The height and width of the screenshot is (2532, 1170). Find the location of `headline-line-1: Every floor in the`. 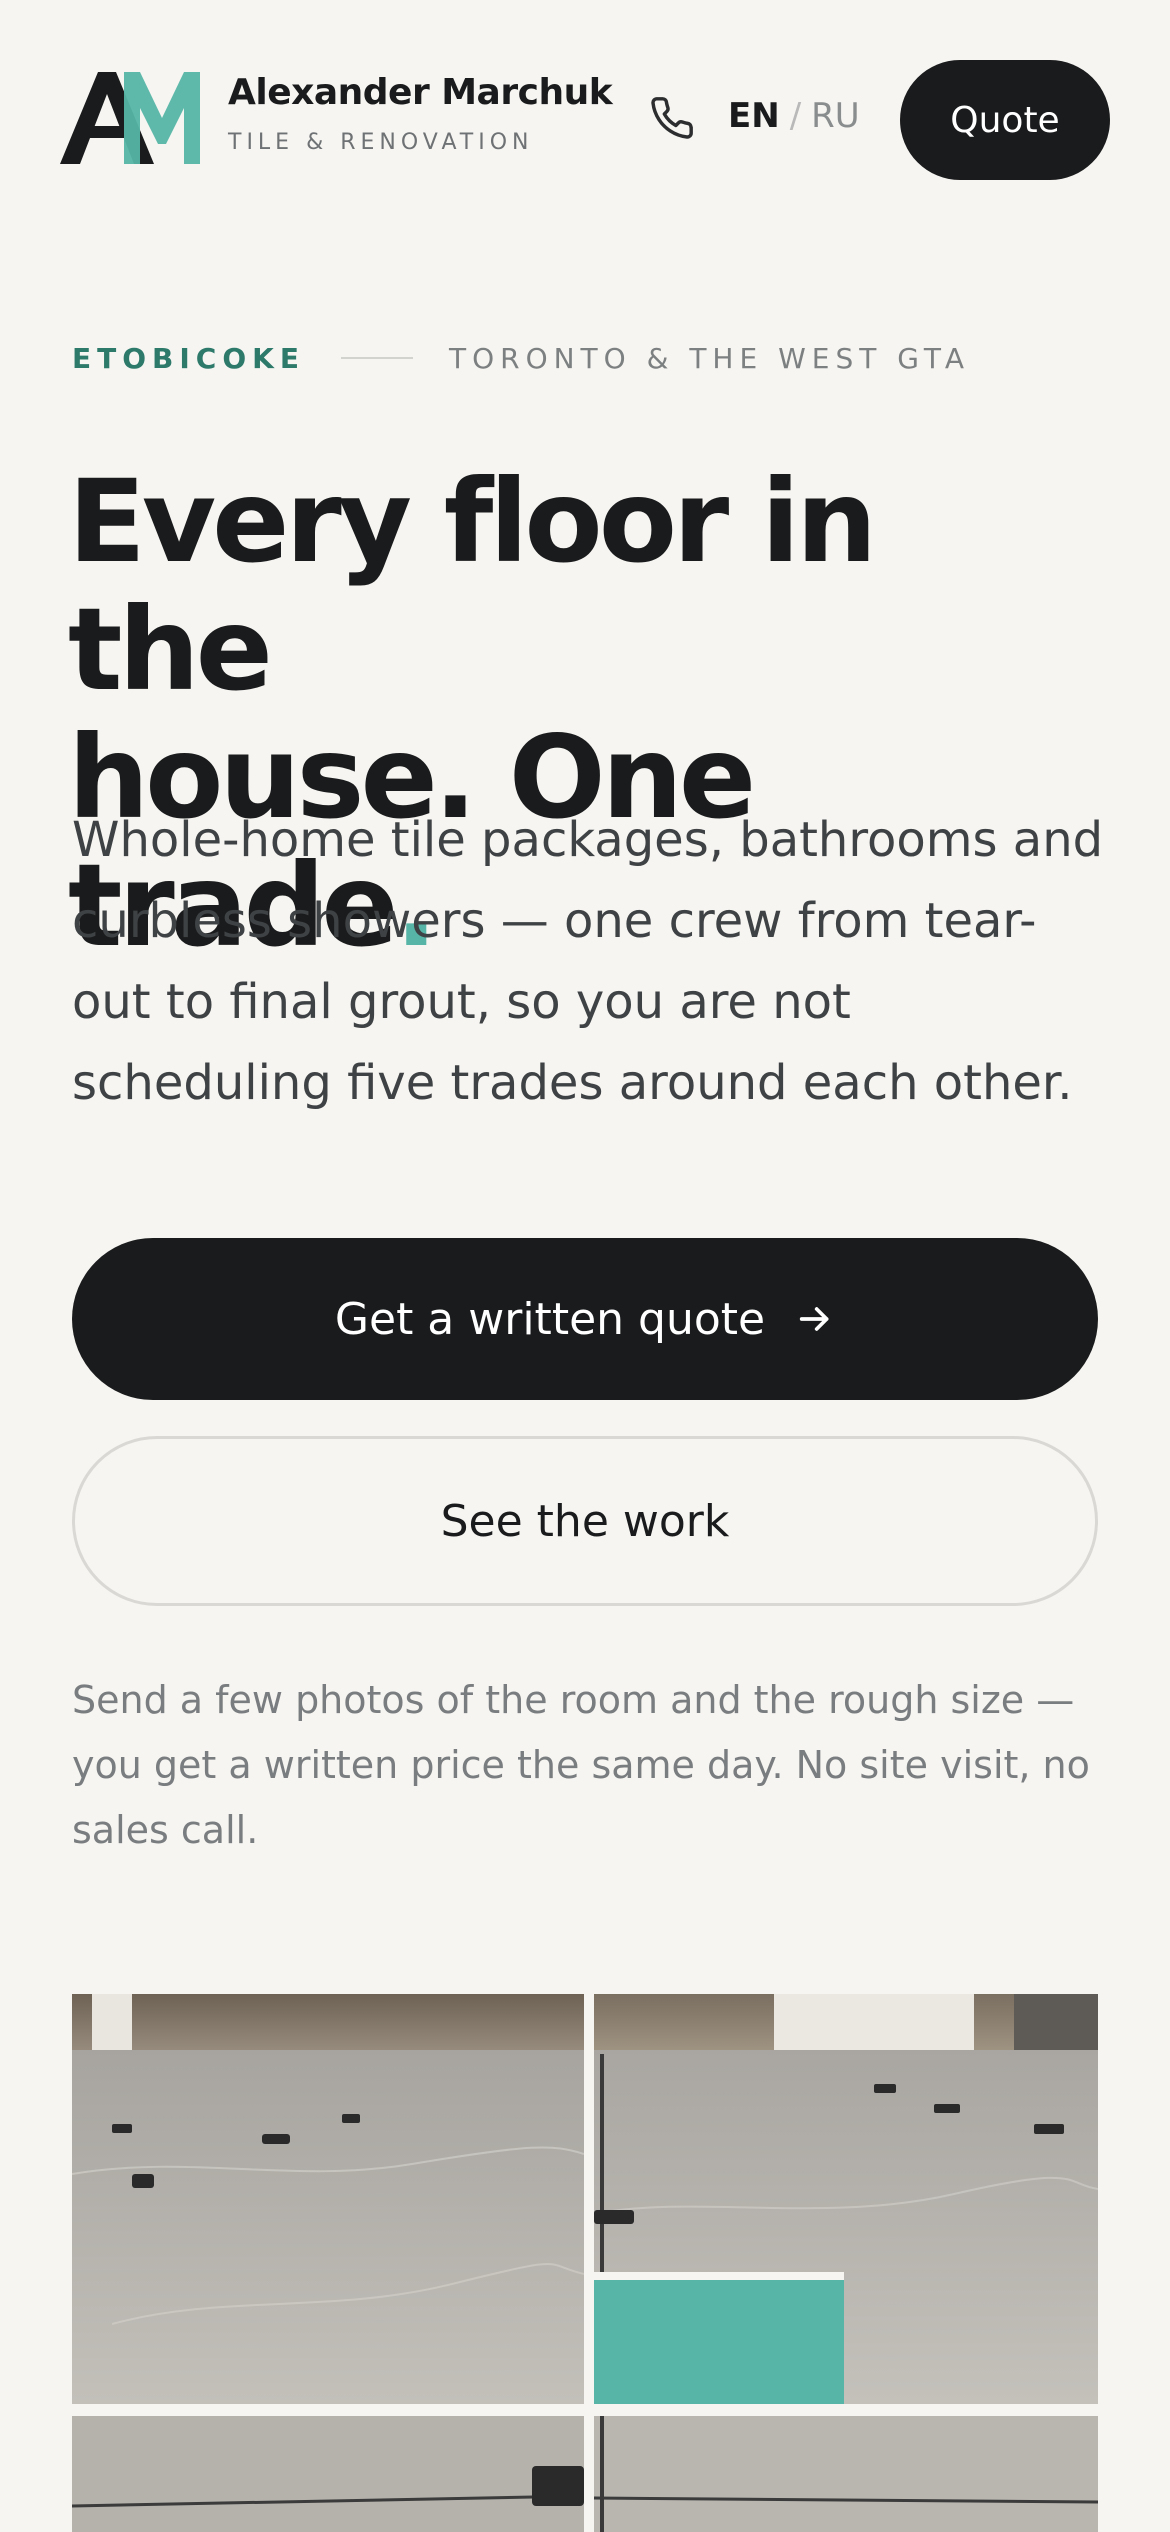

headline-line-1: Every floor in the is located at coordinates (472, 585).